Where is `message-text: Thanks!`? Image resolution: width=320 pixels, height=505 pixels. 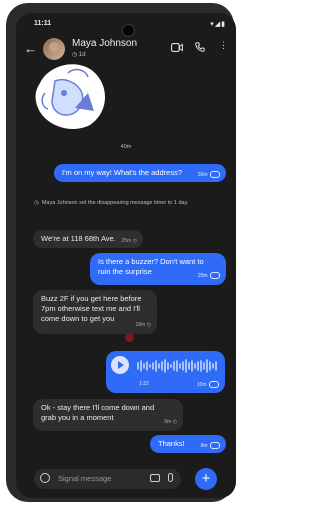
message-text: Thanks! is located at coordinates (171, 443).